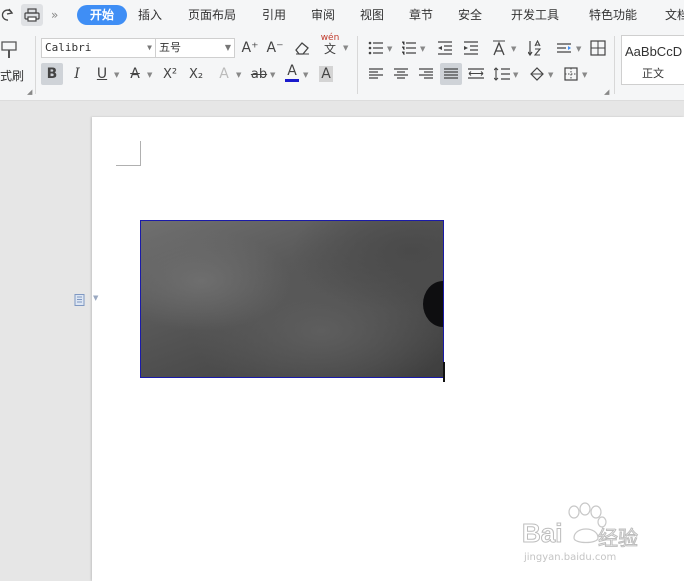  I want to click on increase-indent-button, so click(471, 48).